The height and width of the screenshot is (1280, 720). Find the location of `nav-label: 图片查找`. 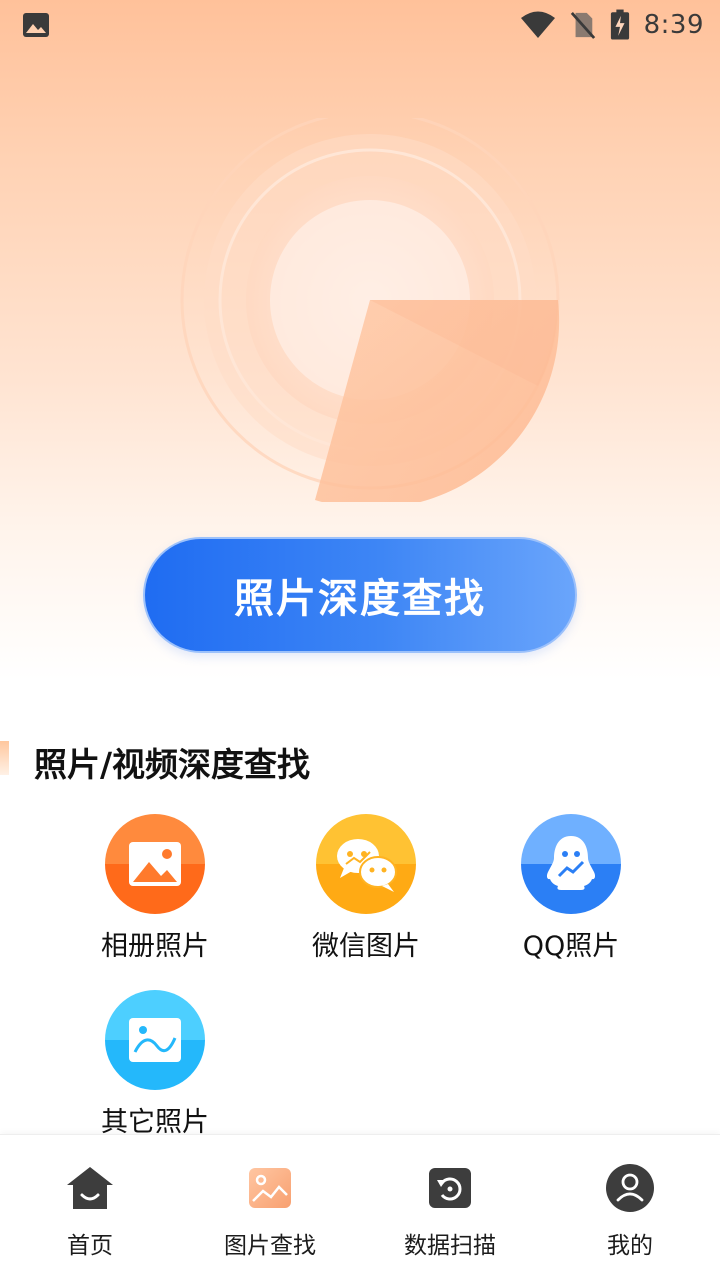

nav-label: 图片查找 is located at coordinates (270, 1246).